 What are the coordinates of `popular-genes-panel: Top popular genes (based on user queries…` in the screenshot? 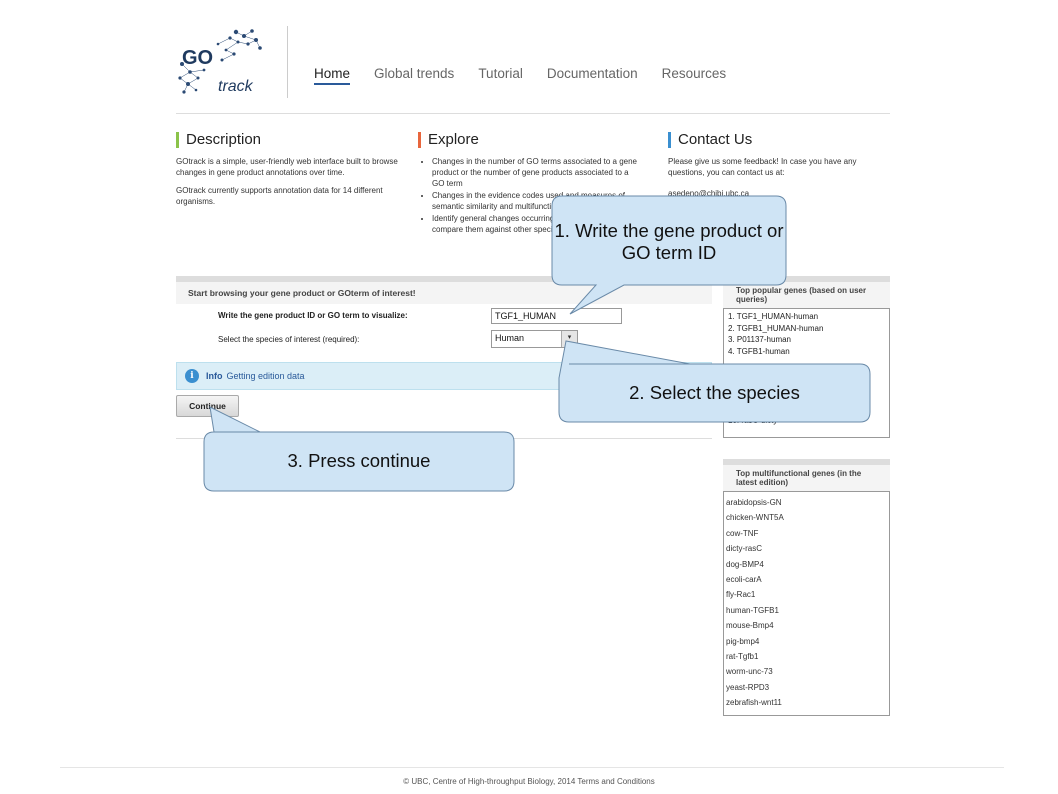 It's located at (806, 357).